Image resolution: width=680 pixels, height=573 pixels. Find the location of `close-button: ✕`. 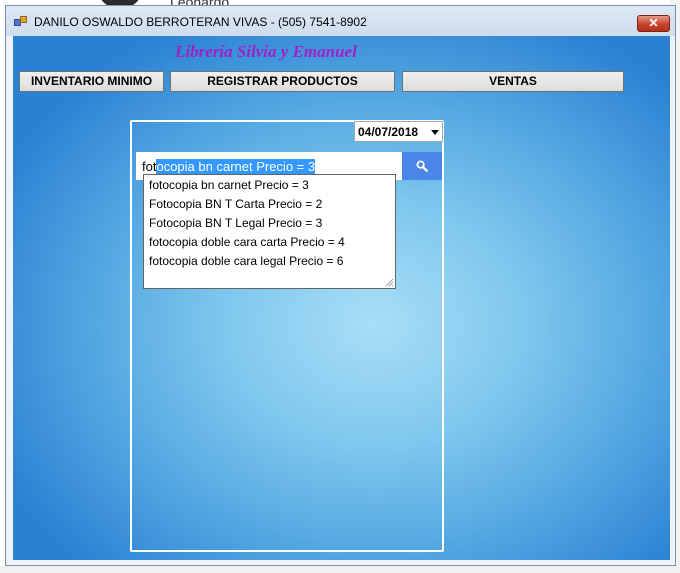

close-button: ✕ is located at coordinates (653, 23).